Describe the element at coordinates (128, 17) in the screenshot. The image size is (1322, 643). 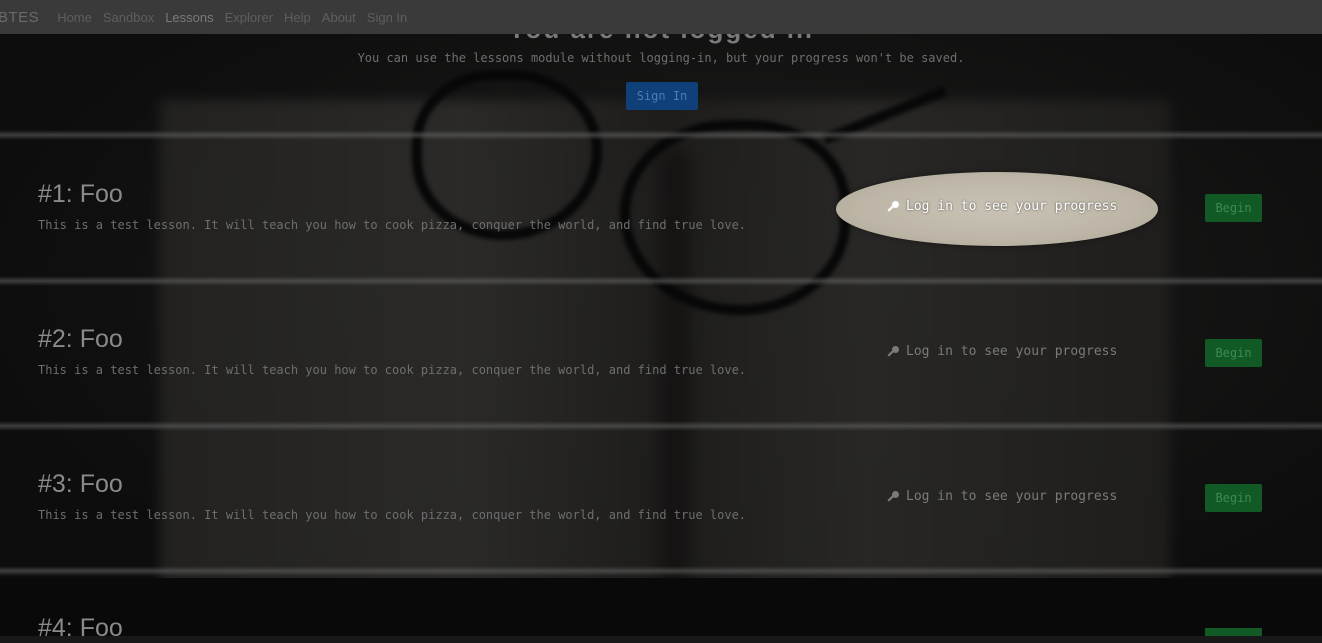
I see `nav-sandbox: Sandbox` at that location.